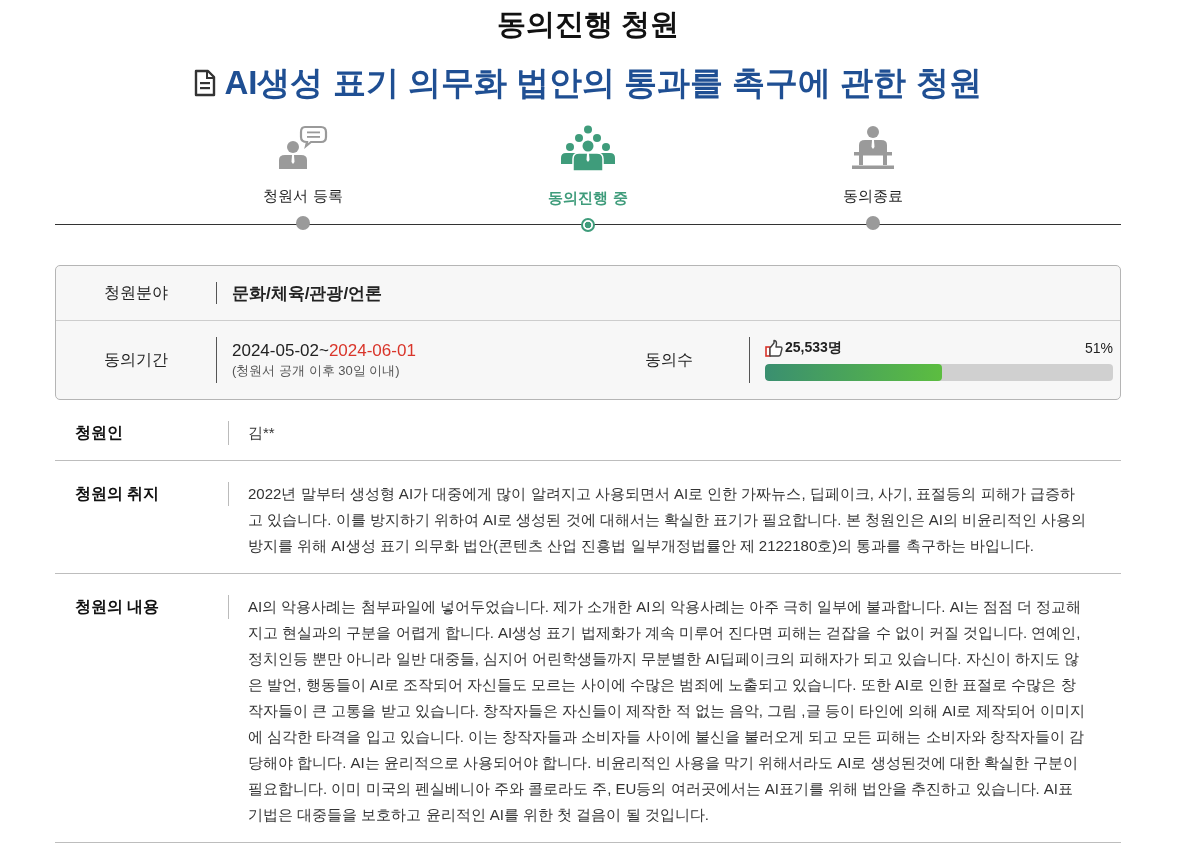 This screenshot has width=1200, height=867. I want to click on period-label: 동의기간, so click(136, 359).